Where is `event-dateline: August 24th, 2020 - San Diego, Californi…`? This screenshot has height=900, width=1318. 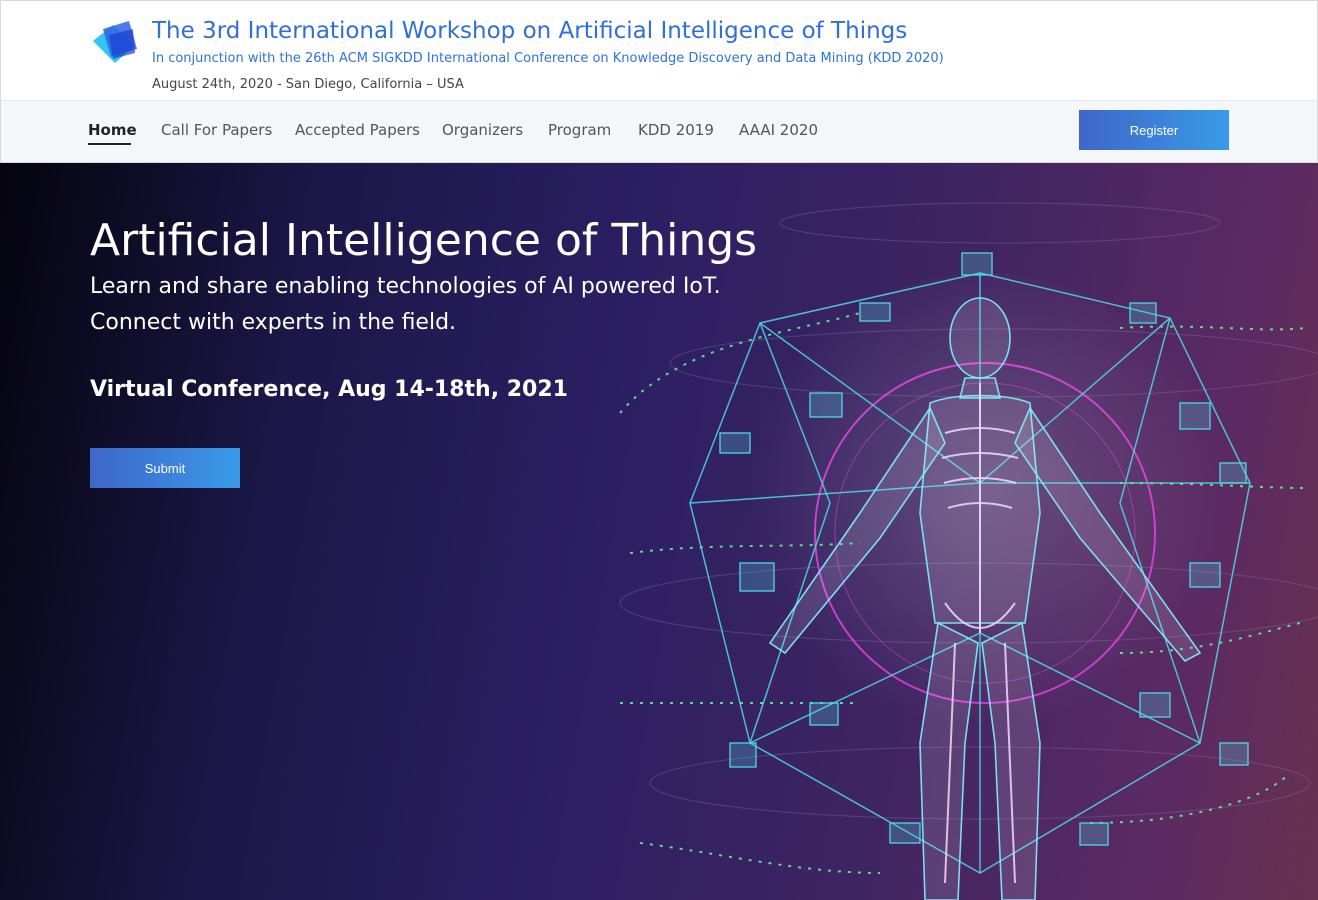 event-dateline: August 24th, 2020 - San Diego, Californi… is located at coordinates (308, 84).